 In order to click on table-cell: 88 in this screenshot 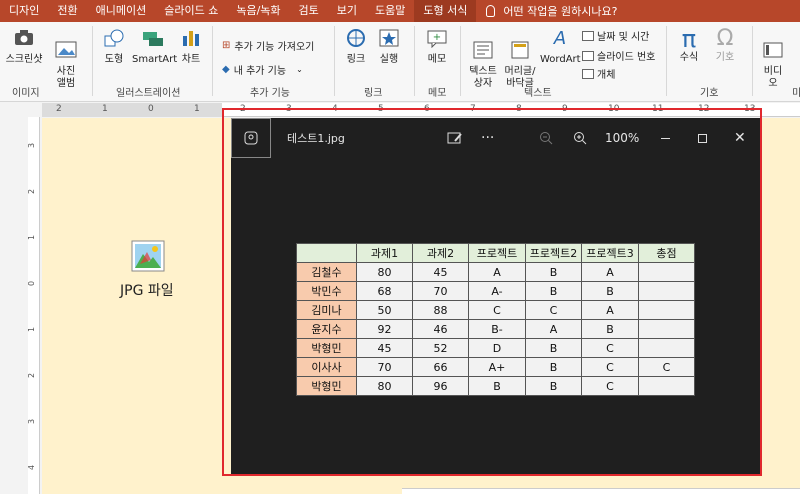, I will do `click(440, 310)`.